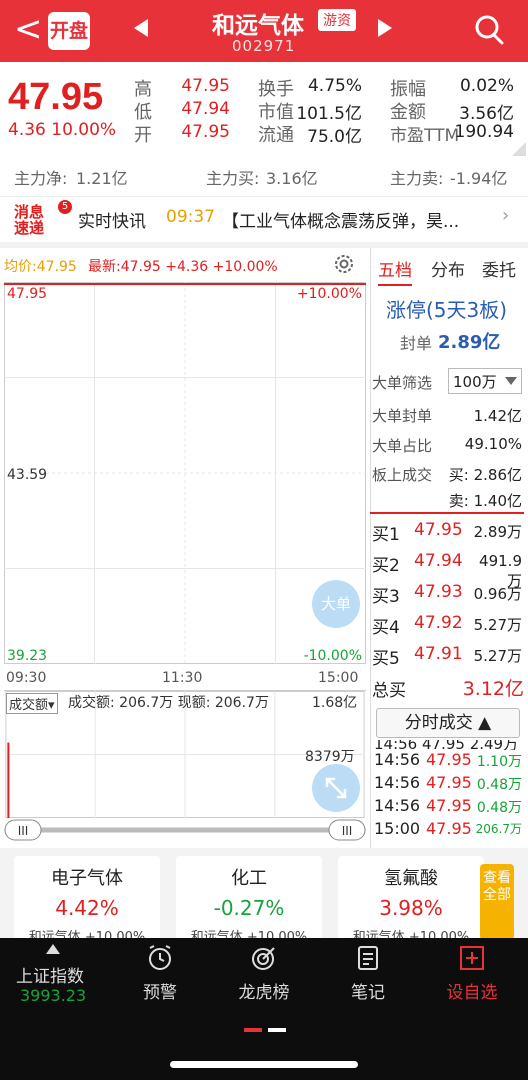 This screenshot has width=528, height=1080. Describe the element at coordinates (335, 703) in the screenshot. I see `volume-max-label: 1.68亿` at that location.